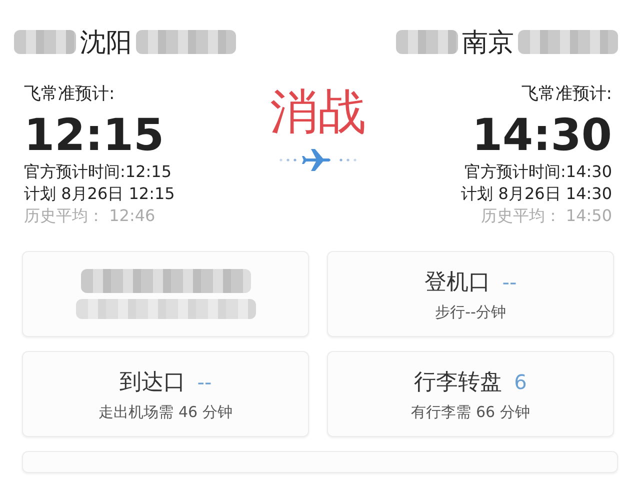 Image resolution: width=640 pixels, height=485 pixels. Describe the element at coordinates (99, 194) in the screenshot. I see `scheduled-time: 计划 8月26日 12:15` at that location.